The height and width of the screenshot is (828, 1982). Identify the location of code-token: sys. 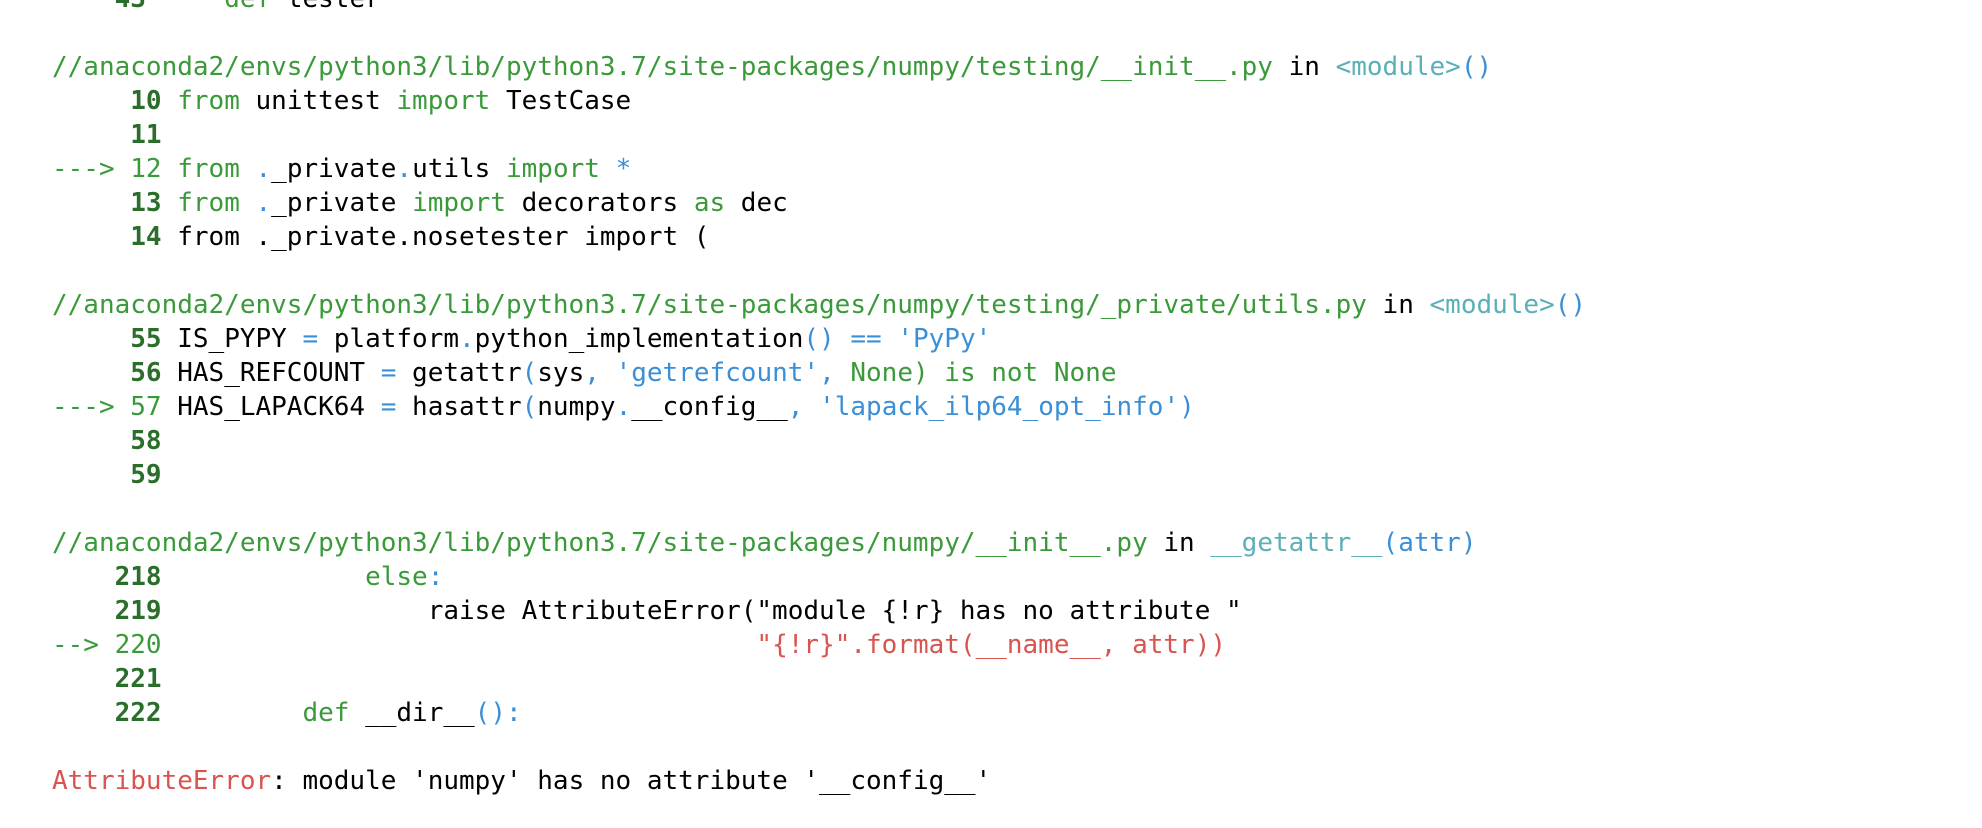
(561, 373).